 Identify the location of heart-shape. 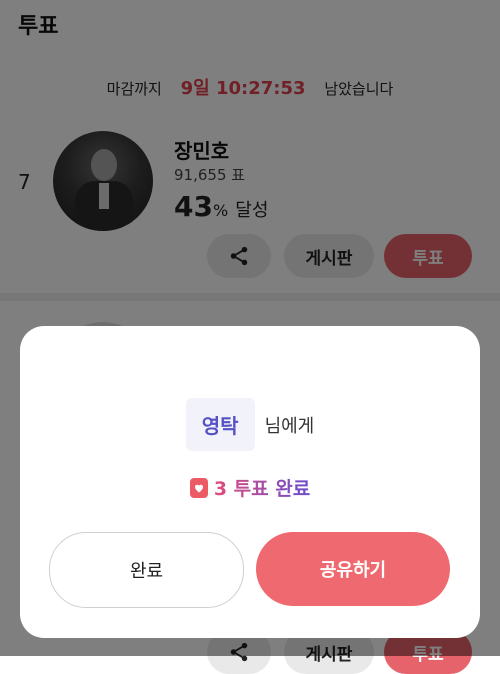
(198, 488).